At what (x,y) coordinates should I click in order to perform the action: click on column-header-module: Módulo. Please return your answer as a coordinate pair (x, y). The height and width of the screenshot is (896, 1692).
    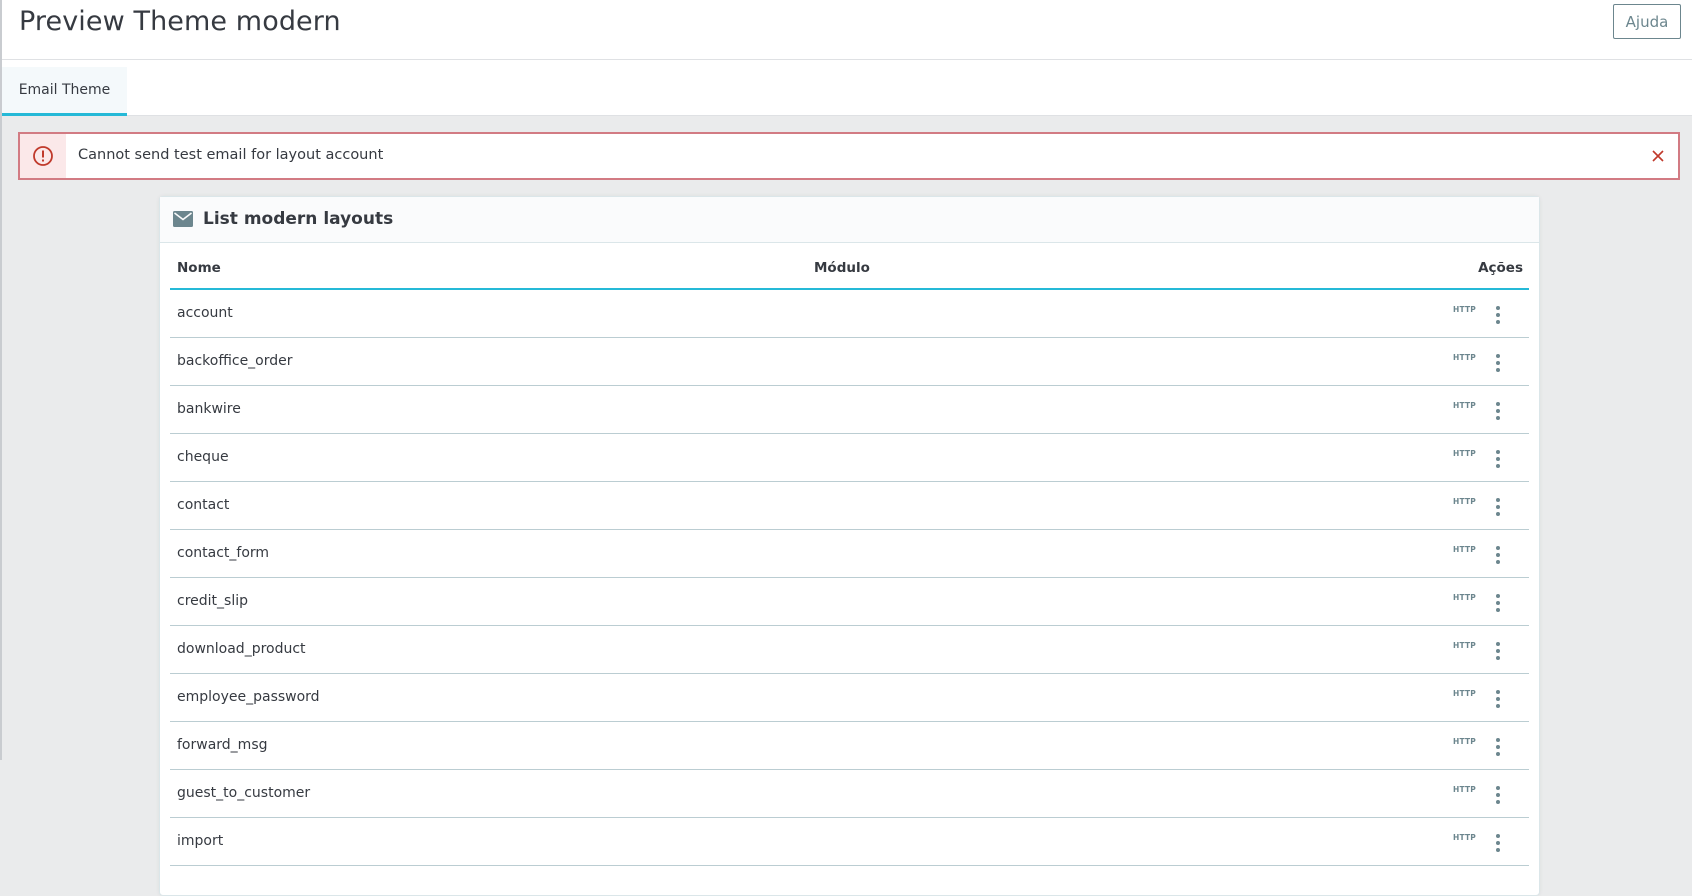
    Looking at the image, I should click on (842, 268).